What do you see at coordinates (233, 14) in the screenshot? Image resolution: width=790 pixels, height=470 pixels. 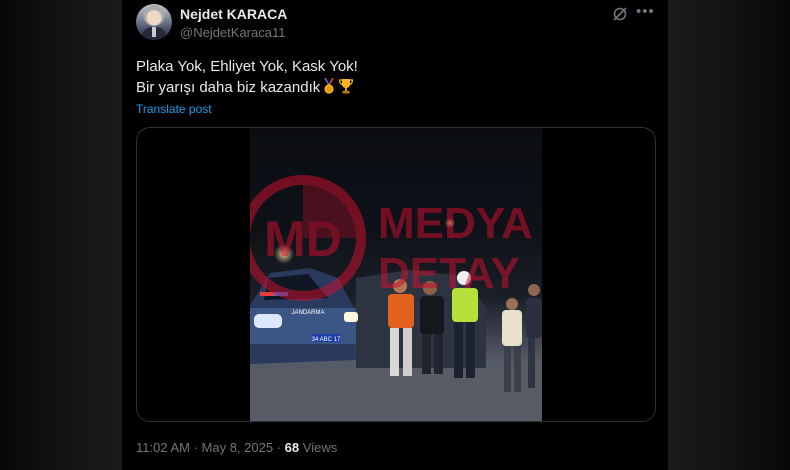 I see `author-name: Nejdet KARACA` at bounding box center [233, 14].